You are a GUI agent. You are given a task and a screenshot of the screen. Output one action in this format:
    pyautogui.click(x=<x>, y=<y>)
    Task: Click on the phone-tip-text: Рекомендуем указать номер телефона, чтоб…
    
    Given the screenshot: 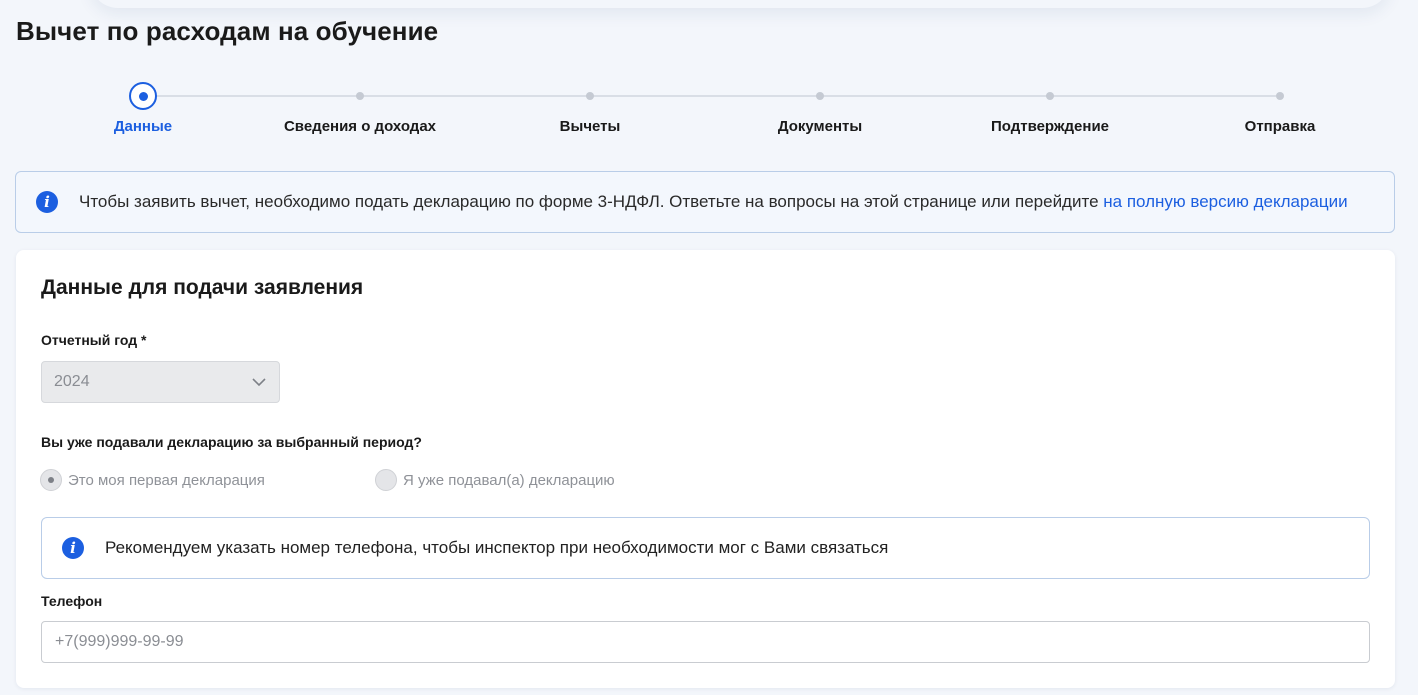 What is the action you would take?
    pyautogui.click(x=497, y=547)
    